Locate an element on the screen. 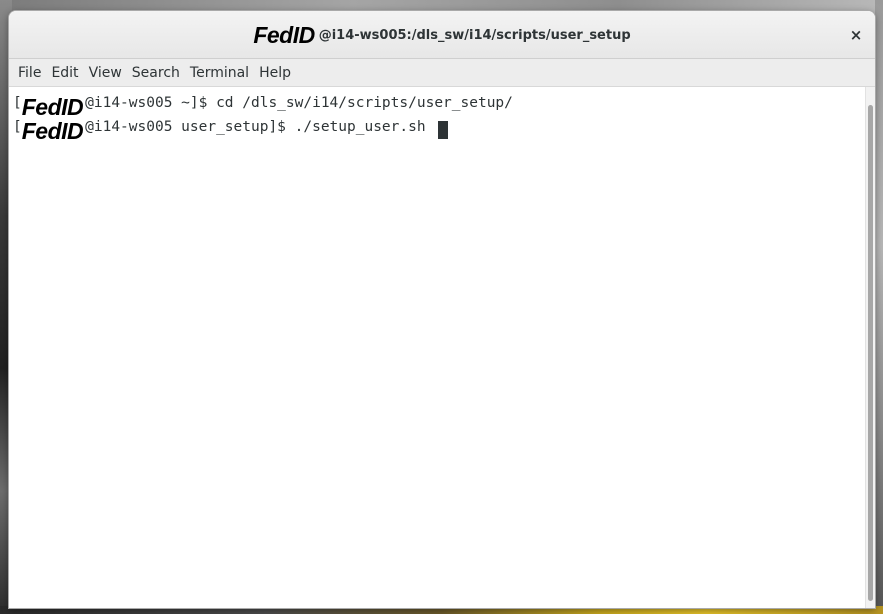 Image resolution: width=883 pixels, height=614 pixels. title-fedid-label: FedID is located at coordinates (284, 34).